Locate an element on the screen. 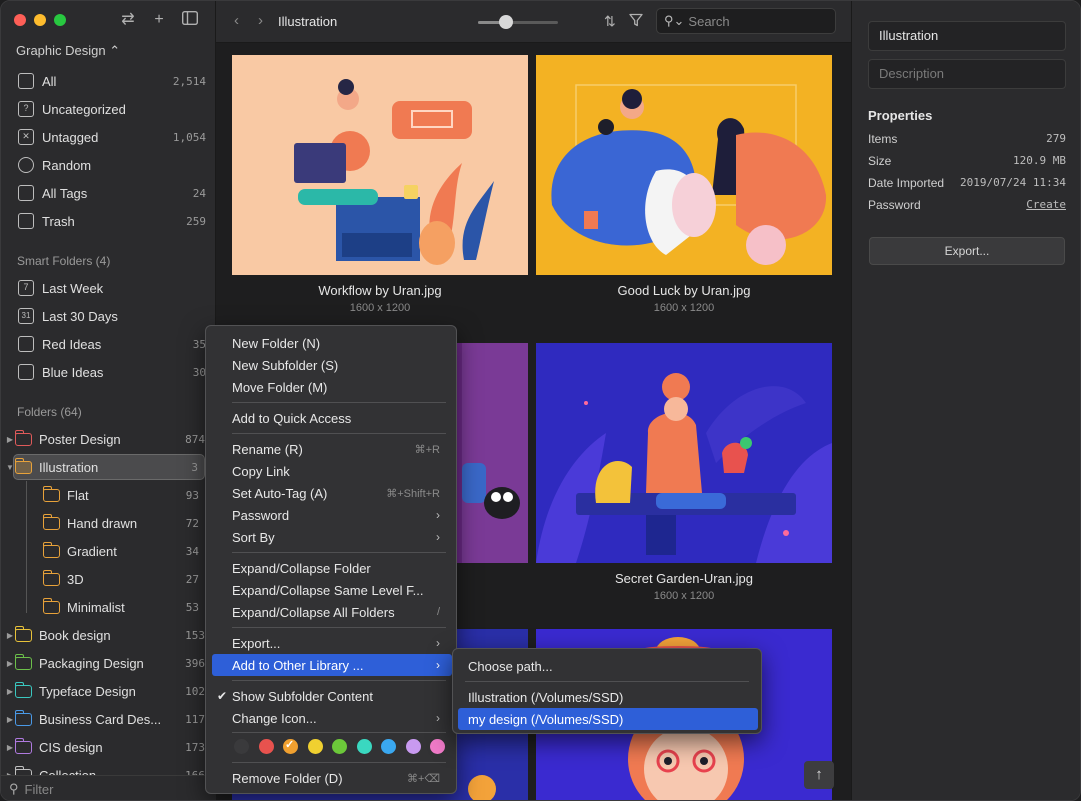 The height and width of the screenshot is (801, 1081). folder-business-card-design: ▶ Business Card Des... 117 is located at coordinates (105, 719).